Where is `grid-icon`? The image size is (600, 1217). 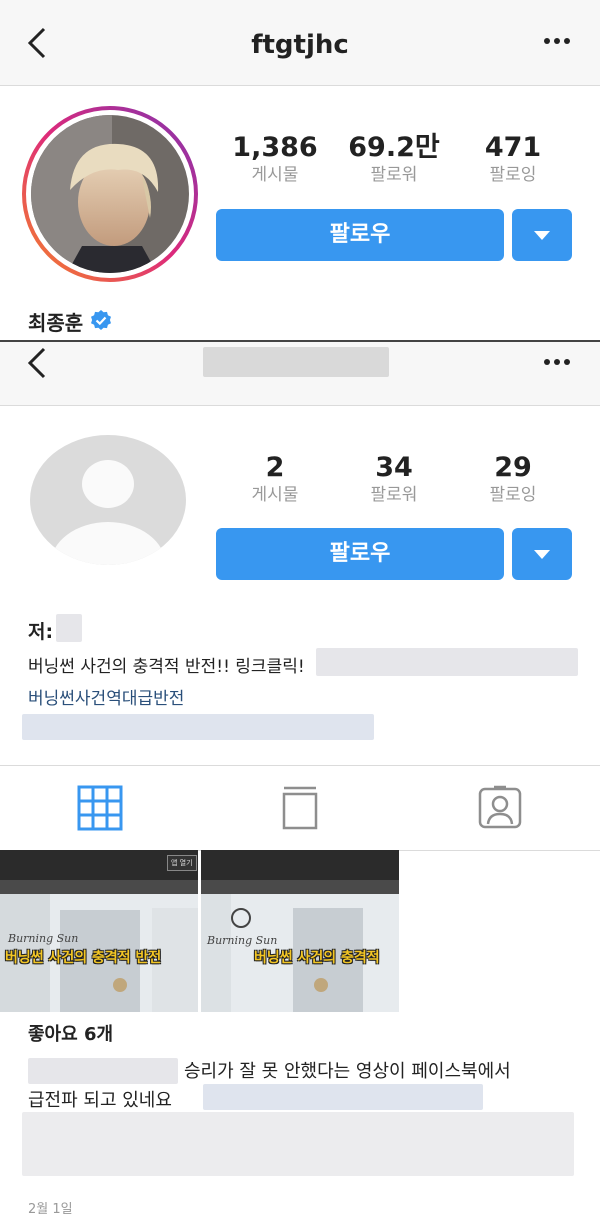
grid-icon is located at coordinates (100, 808).